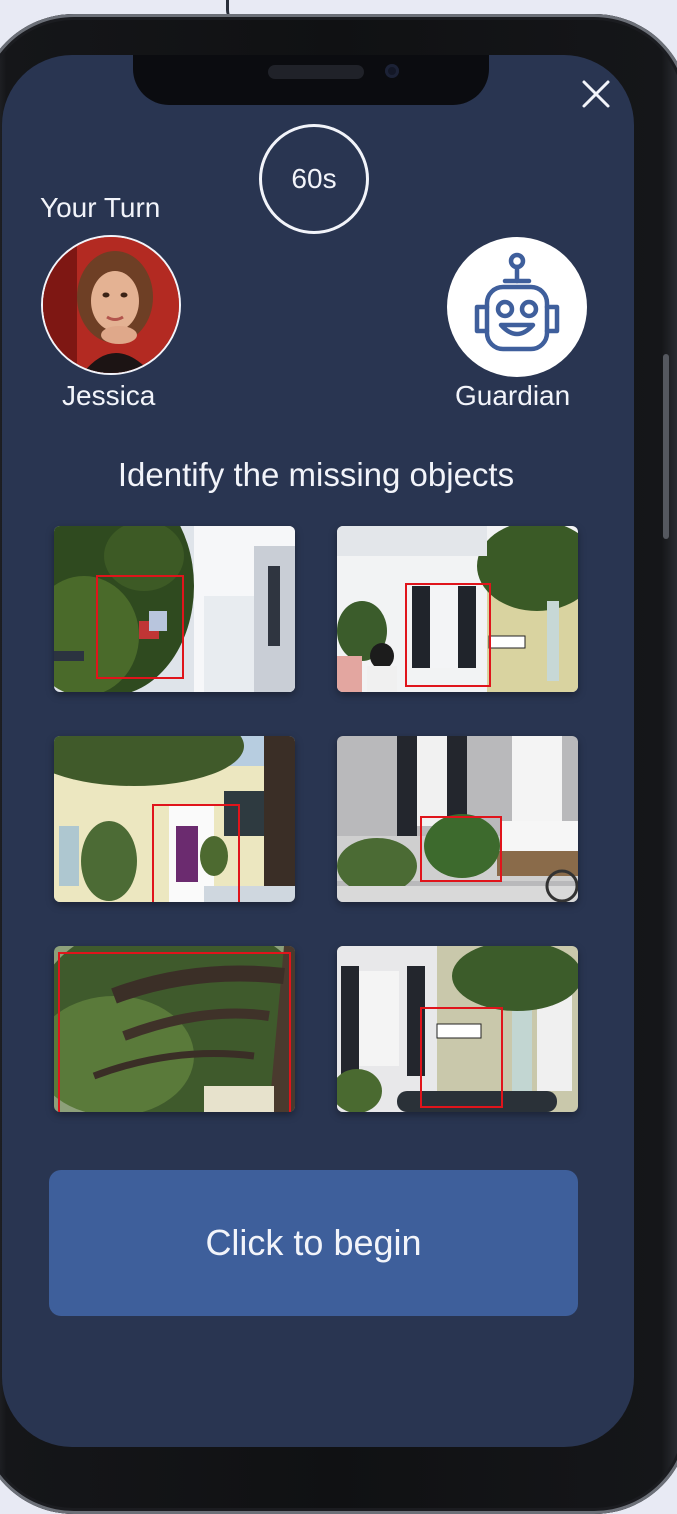  I want to click on close-button, so click(596, 94).